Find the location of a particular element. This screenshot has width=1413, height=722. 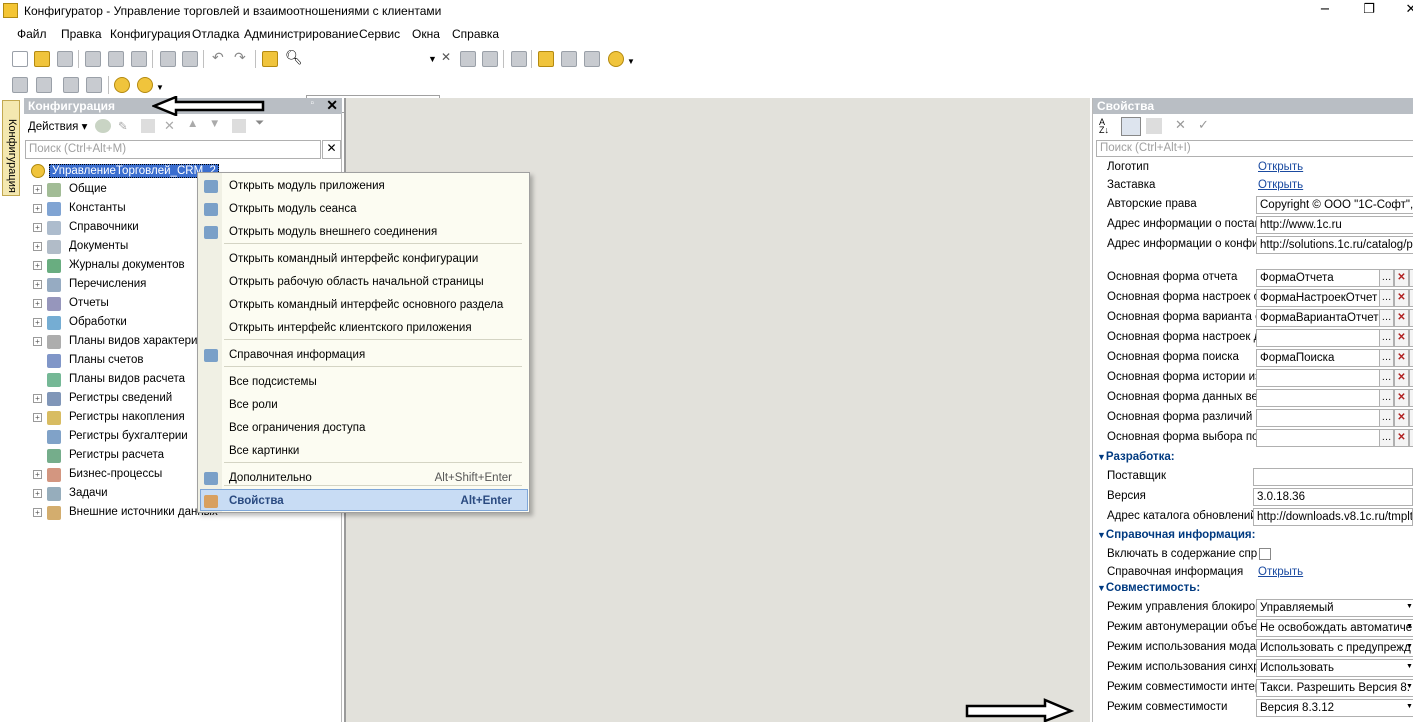

find-prev-icon is located at coordinates (490, 59).